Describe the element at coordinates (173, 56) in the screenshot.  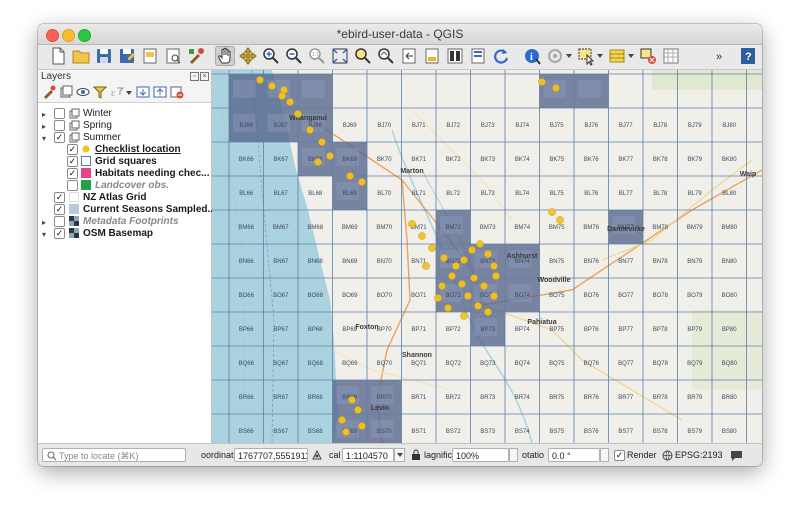
I see `layout-manager-icon` at that location.